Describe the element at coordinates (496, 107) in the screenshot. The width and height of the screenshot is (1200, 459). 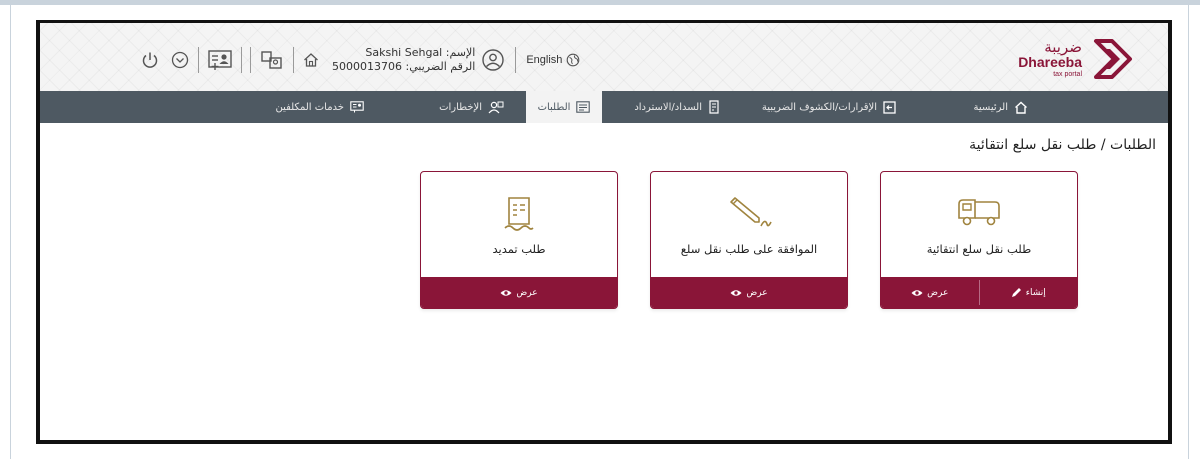
I see `notifications-icon` at that location.